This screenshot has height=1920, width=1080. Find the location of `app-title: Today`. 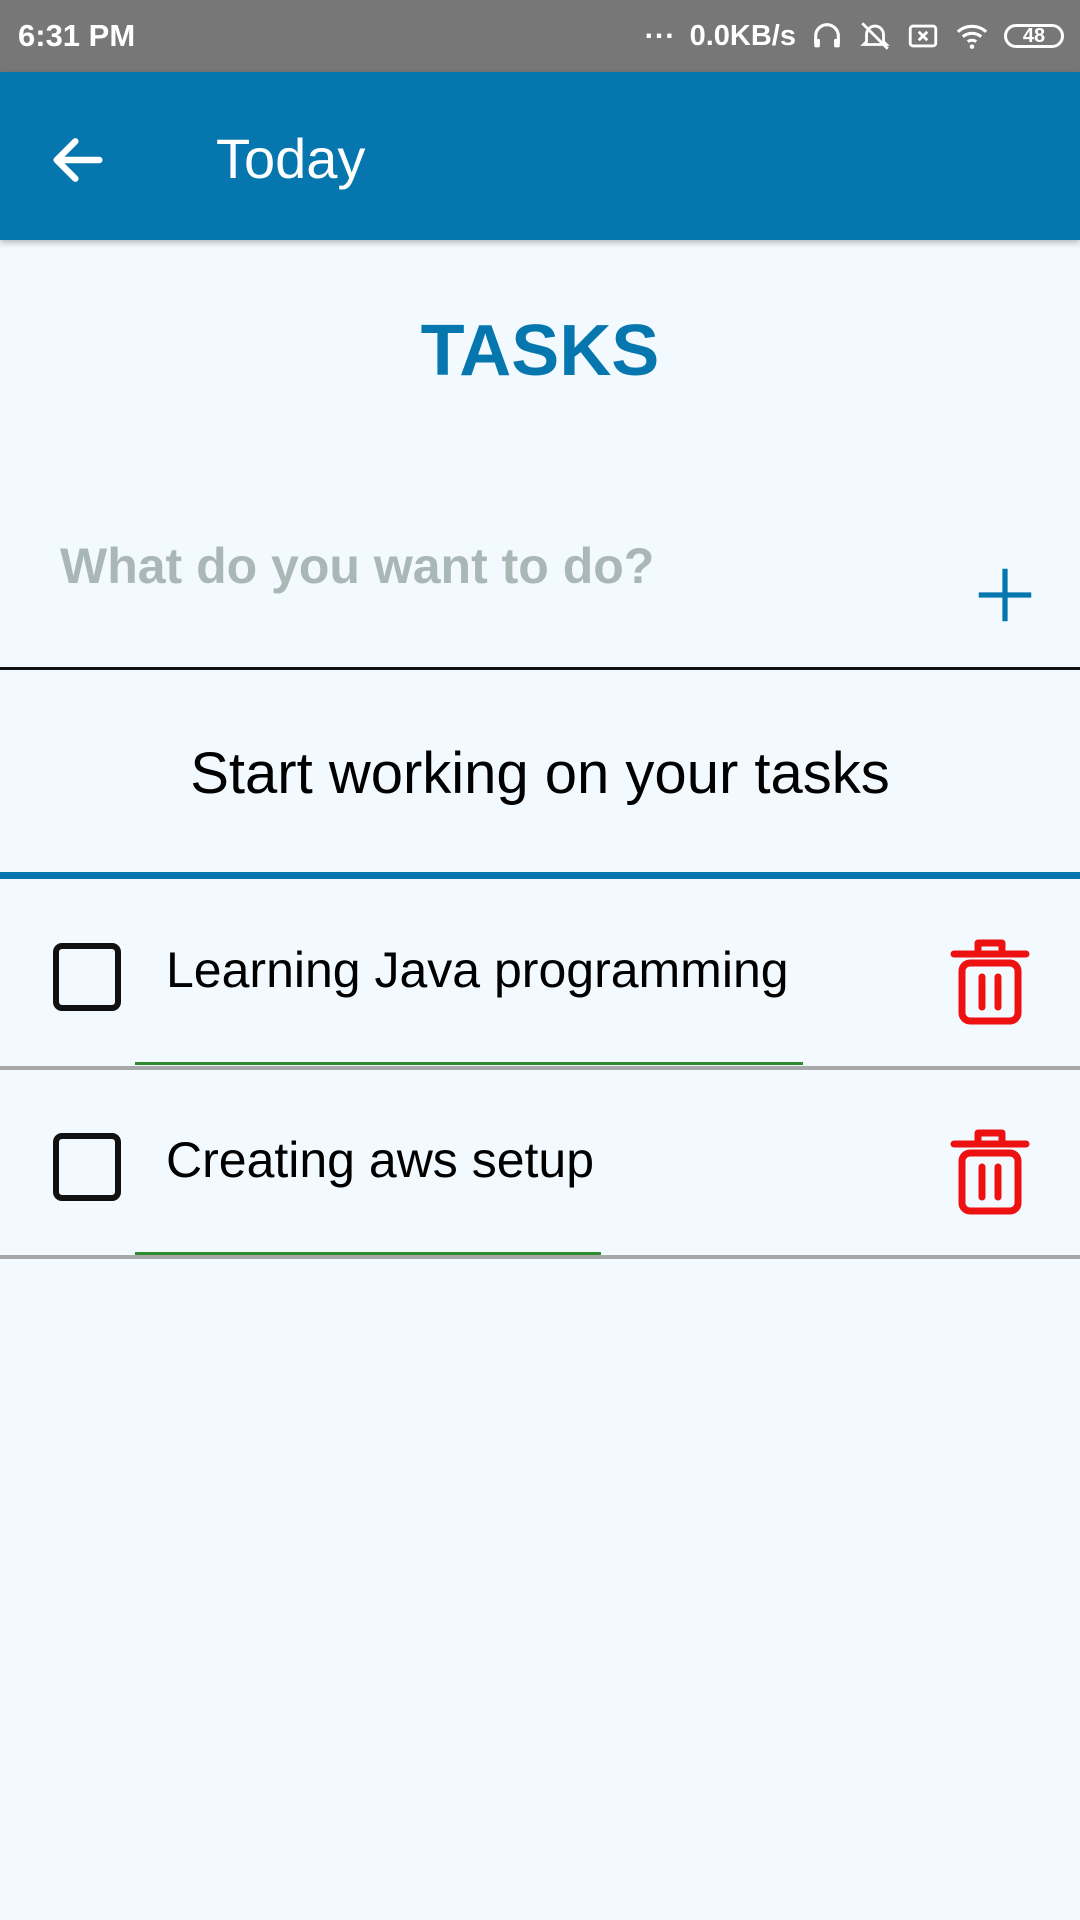

app-title: Today is located at coordinates (291, 158).